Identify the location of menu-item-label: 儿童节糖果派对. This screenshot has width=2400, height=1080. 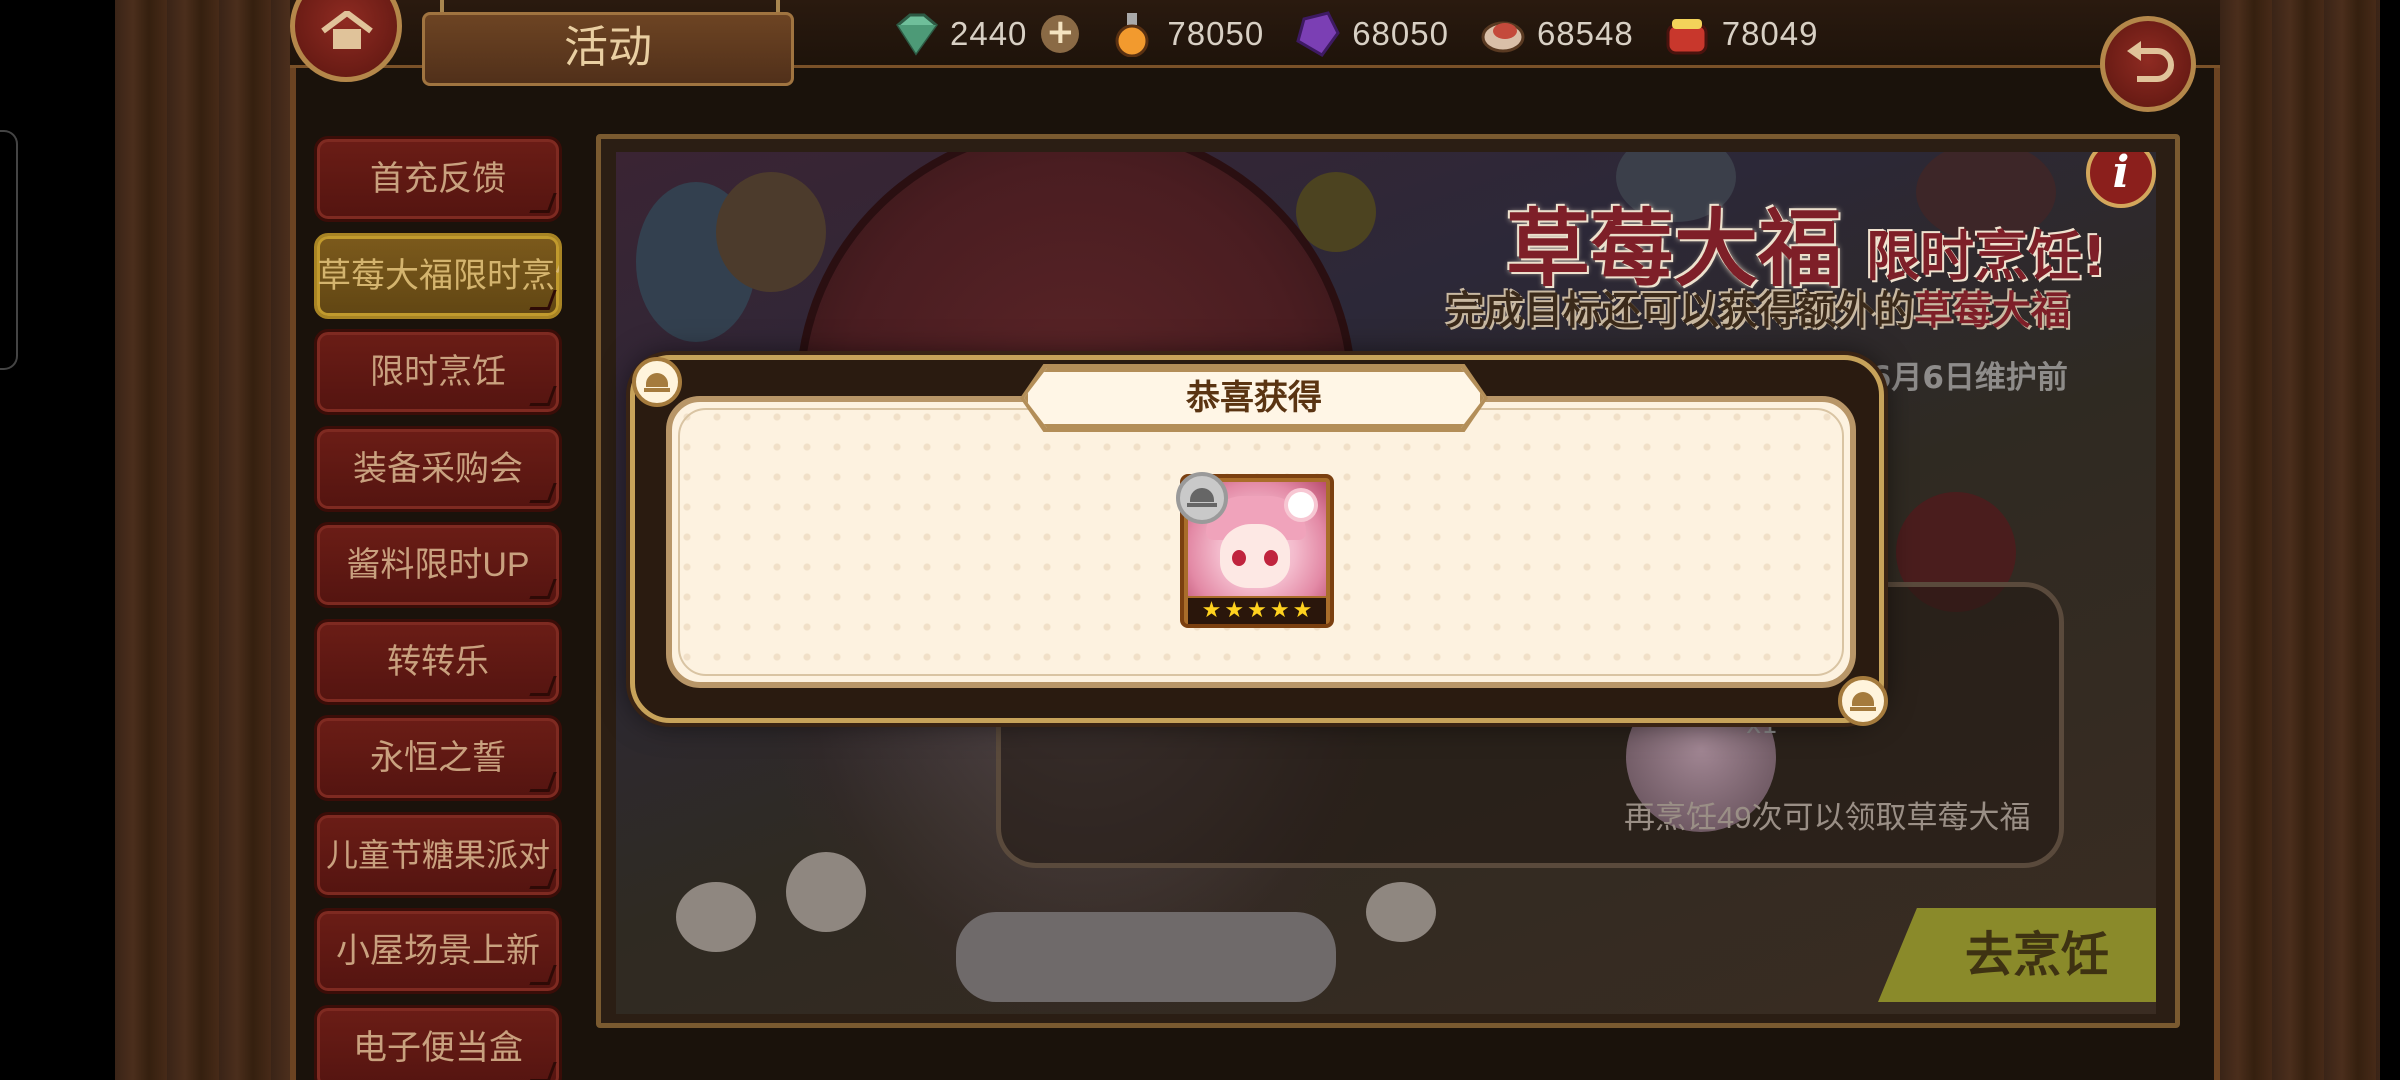
(437, 854).